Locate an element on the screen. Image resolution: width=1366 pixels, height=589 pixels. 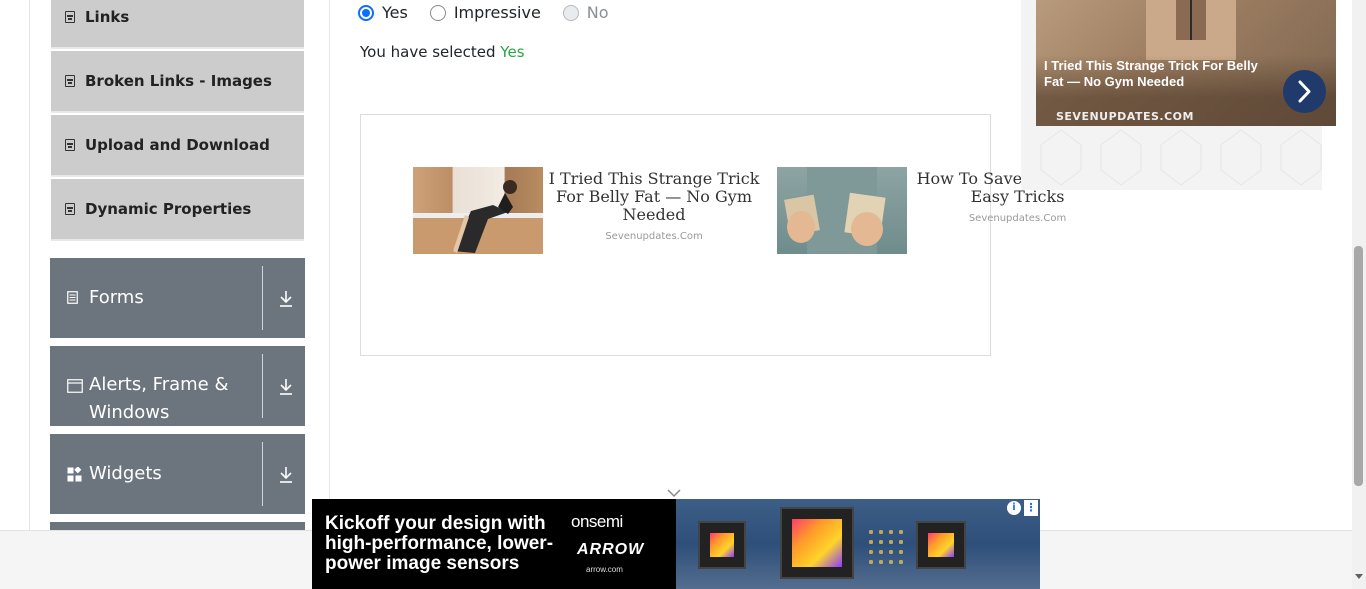
sidebar-item-label: Broken Links - Images is located at coordinates (178, 81).